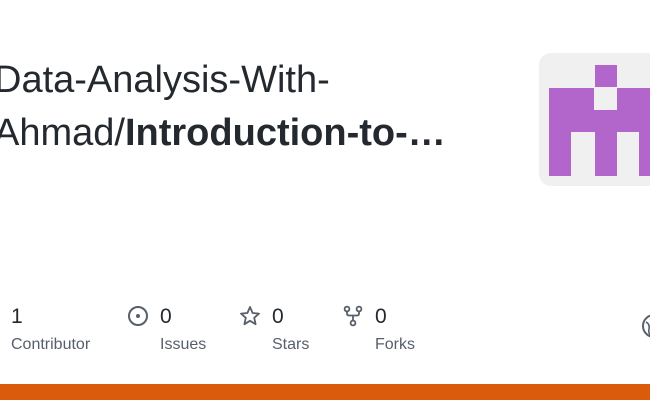  I want to click on contributors-count: 1, so click(17, 316).